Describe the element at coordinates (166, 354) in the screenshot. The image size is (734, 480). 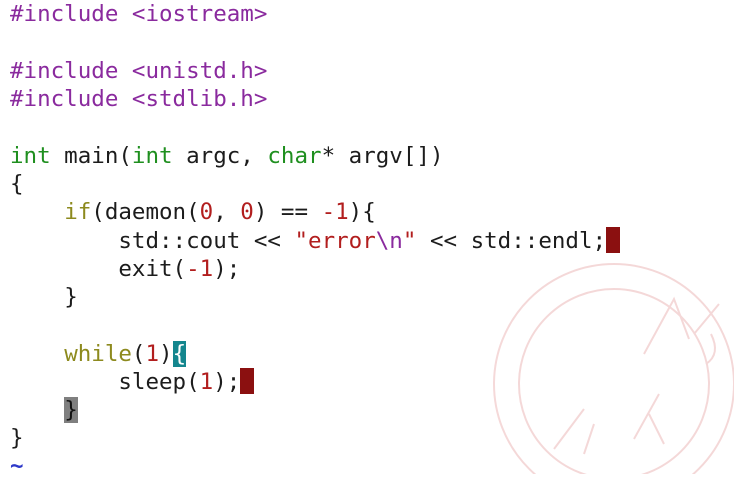
I see `code-text: )` at that location.